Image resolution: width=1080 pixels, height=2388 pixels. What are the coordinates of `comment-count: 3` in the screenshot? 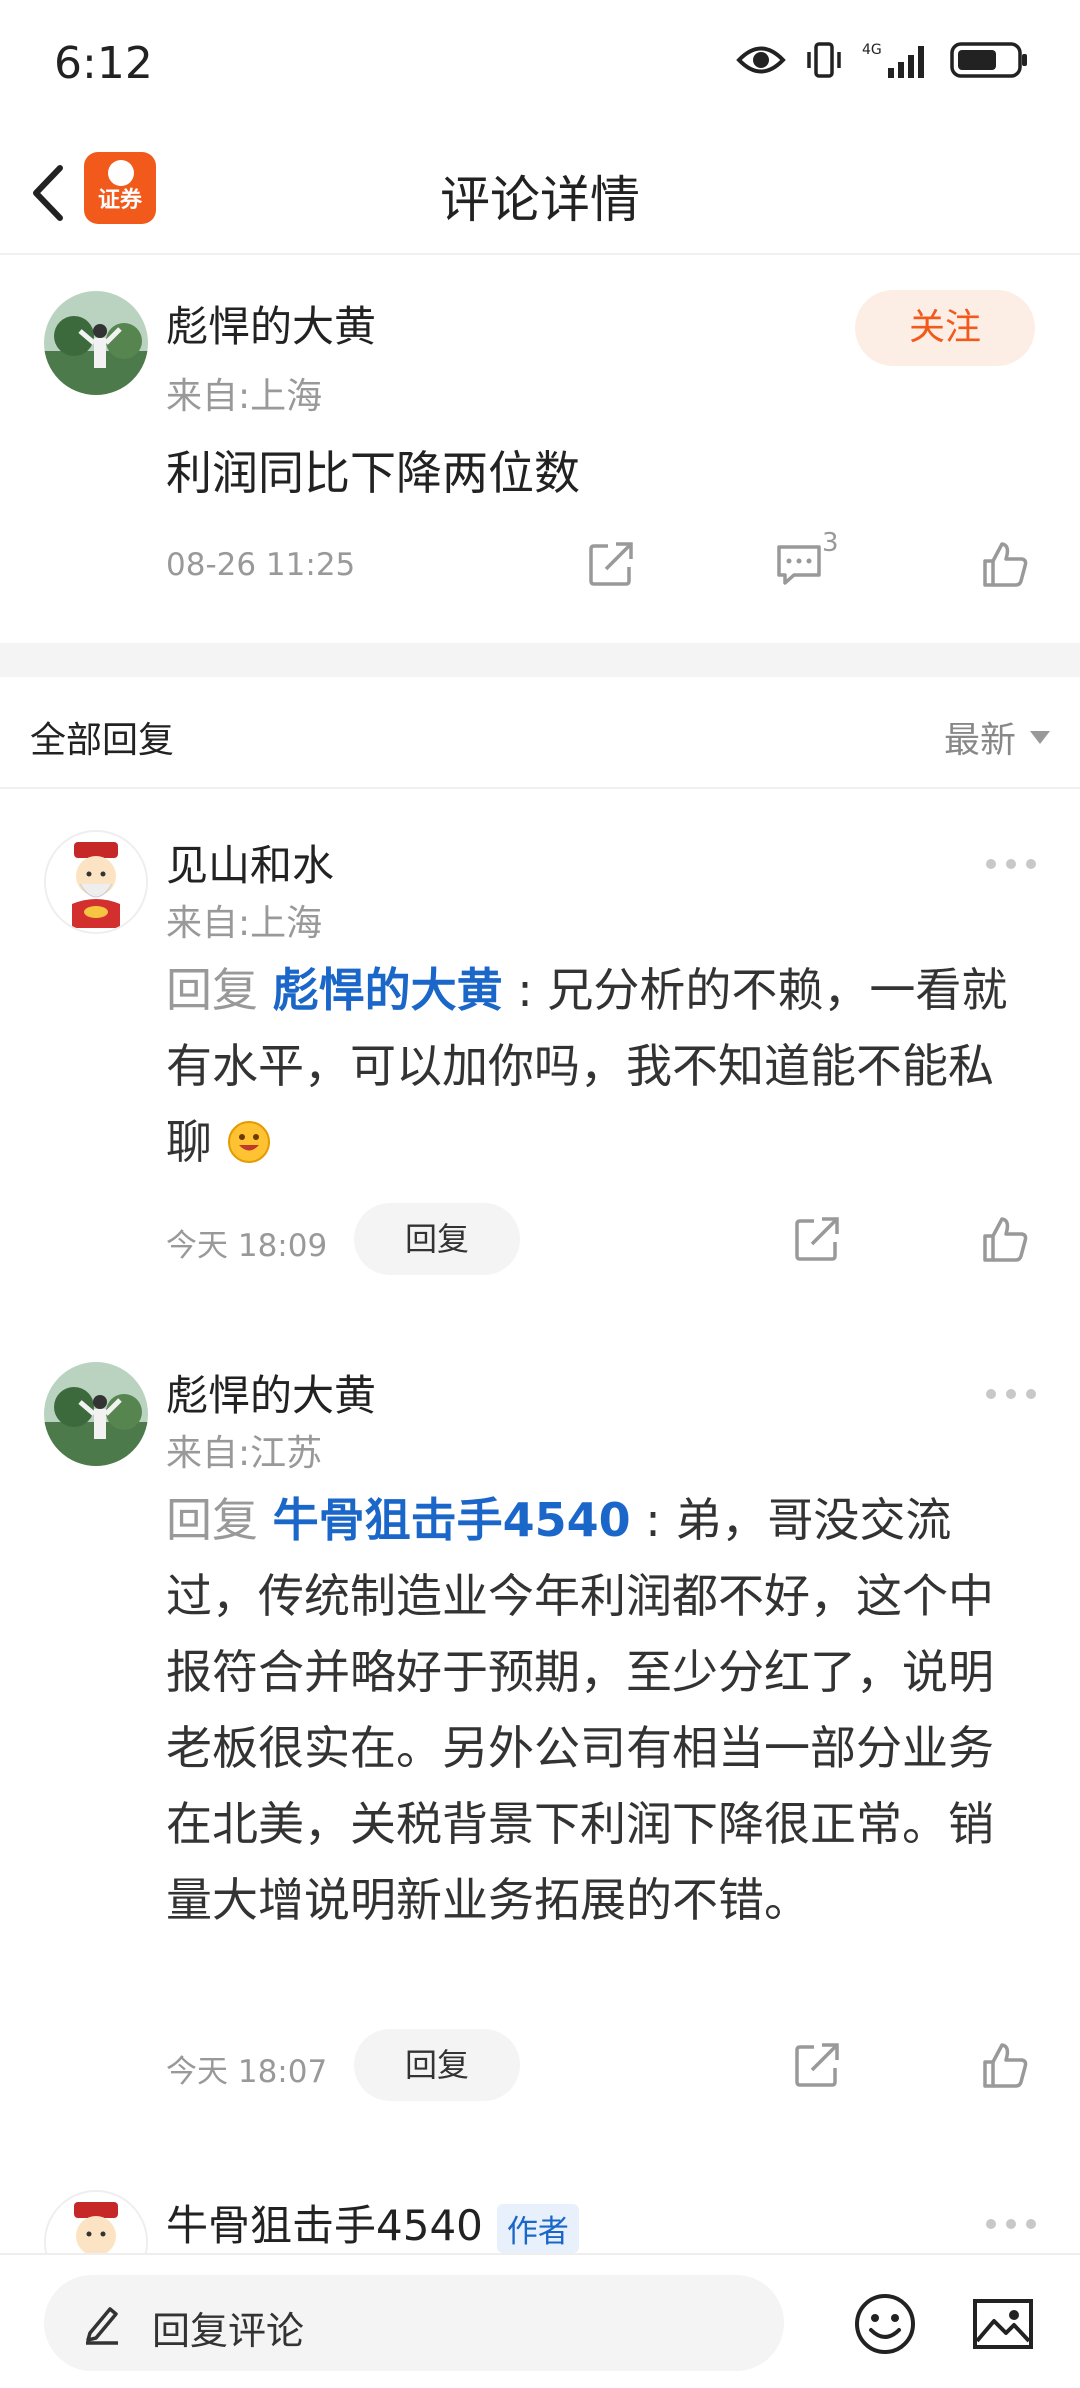 It's located at (830, 543).